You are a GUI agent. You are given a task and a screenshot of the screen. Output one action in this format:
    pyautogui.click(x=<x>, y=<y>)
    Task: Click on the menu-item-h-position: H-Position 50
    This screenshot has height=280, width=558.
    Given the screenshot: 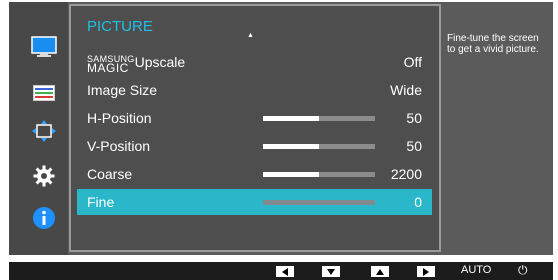 What is the action you would take?
    pyautogui.click(x=254, y=118)
    